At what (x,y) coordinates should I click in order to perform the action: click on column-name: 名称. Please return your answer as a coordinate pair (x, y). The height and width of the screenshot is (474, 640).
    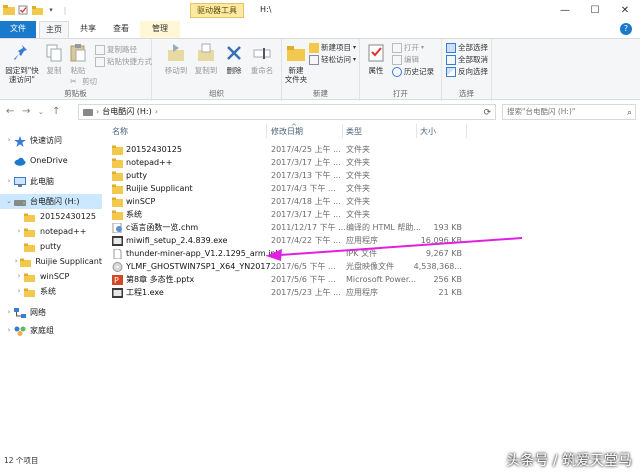
    Looking at the image, I should click on (120, 131).